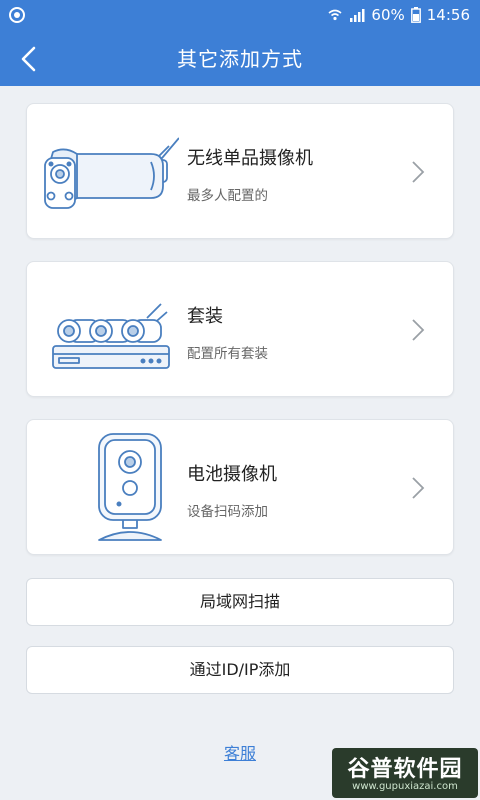  I want to click on option-title: 电池摄像机, so click(232, 474).